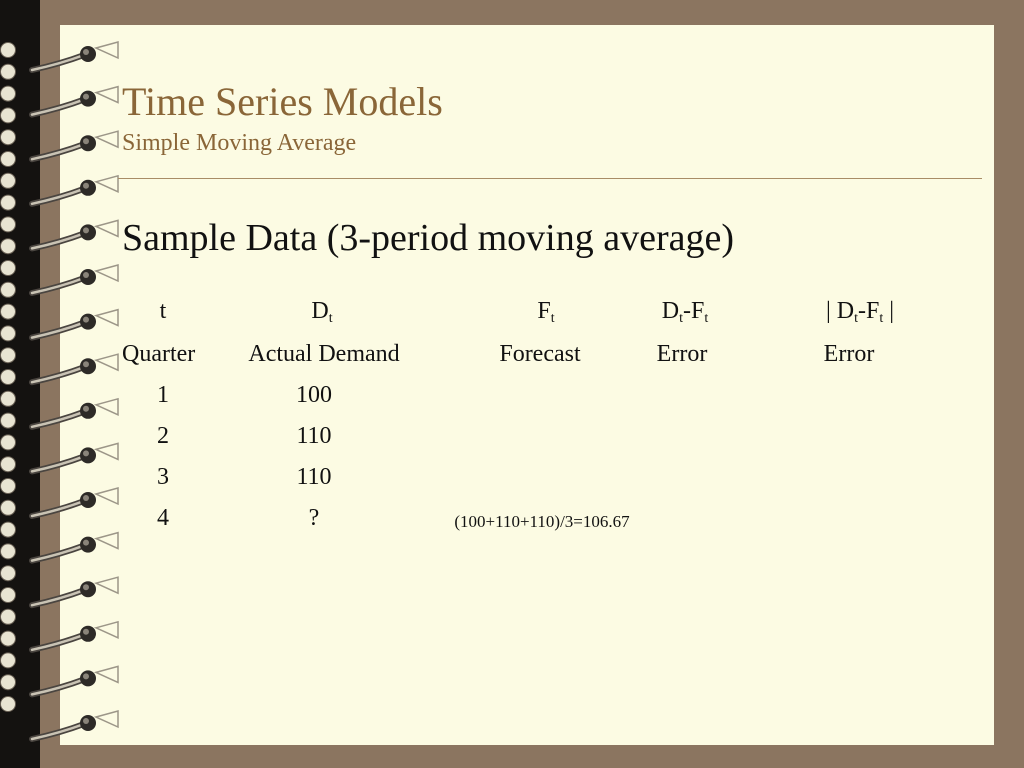  What do you see at coordinates (324, 354) in the screenshot?
I see `header-actual-demand: Actual Demand` at bounding box center [324, 354].